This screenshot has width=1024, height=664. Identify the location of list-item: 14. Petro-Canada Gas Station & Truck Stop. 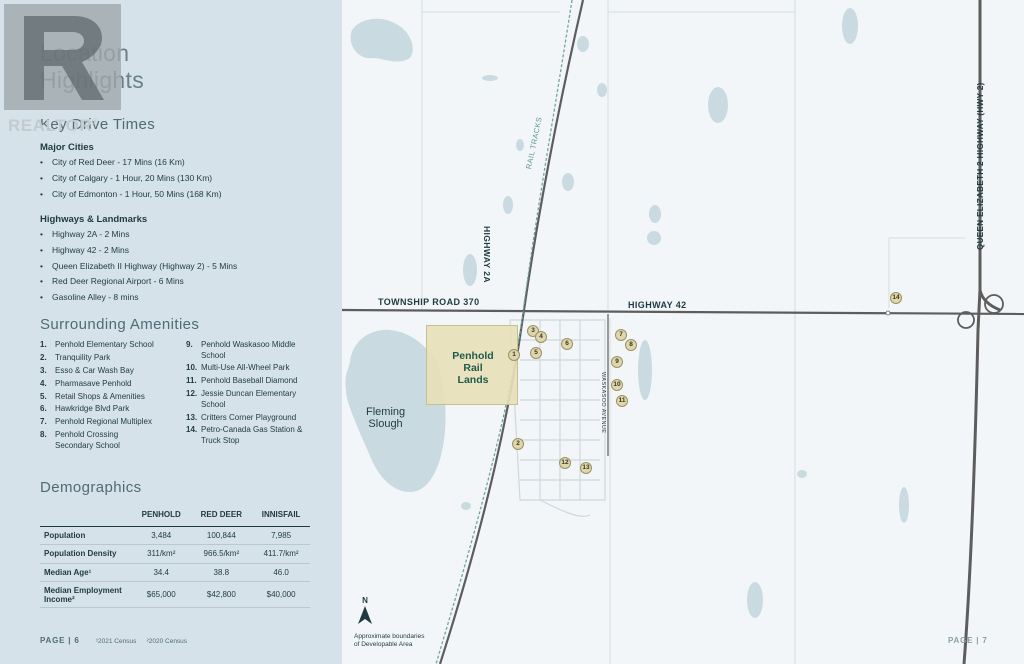
(253, 435).